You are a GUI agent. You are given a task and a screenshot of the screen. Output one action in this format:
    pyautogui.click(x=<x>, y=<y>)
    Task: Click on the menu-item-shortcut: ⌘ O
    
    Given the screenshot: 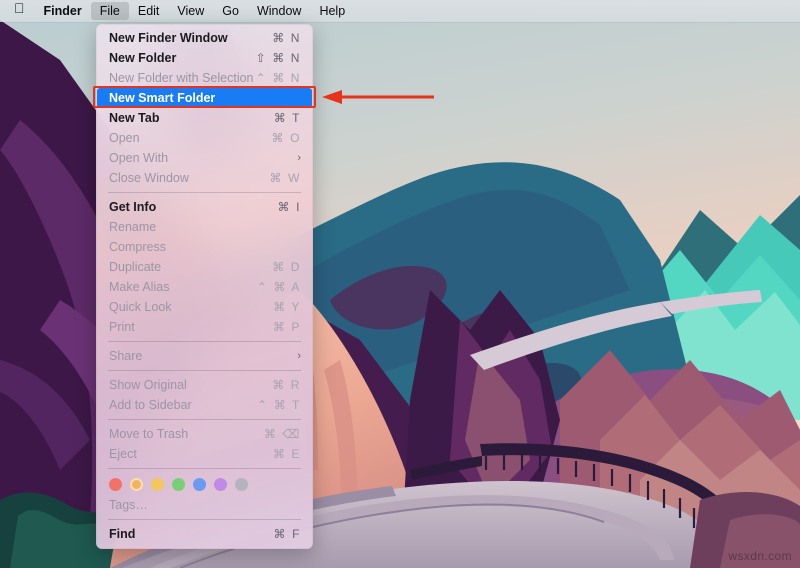 What is the action you would take?
    pyautogui.click(x=286, y=138)
    